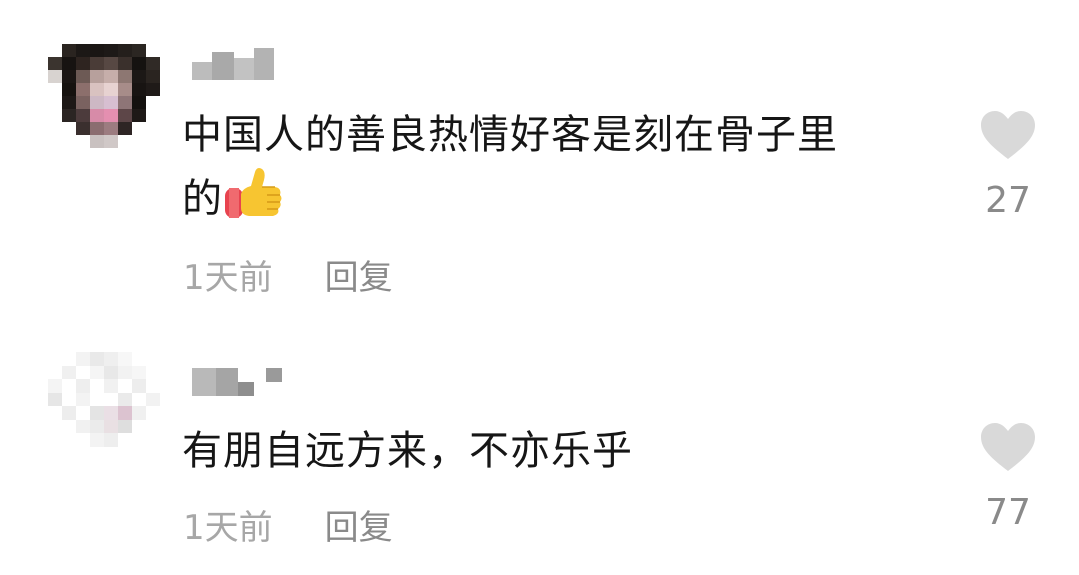 The width and height of the screenshot is (1079, 575). What do you see at coordinates (104, 406) in the screenshot?
I see `avatar` at bounding box center [104, 406].